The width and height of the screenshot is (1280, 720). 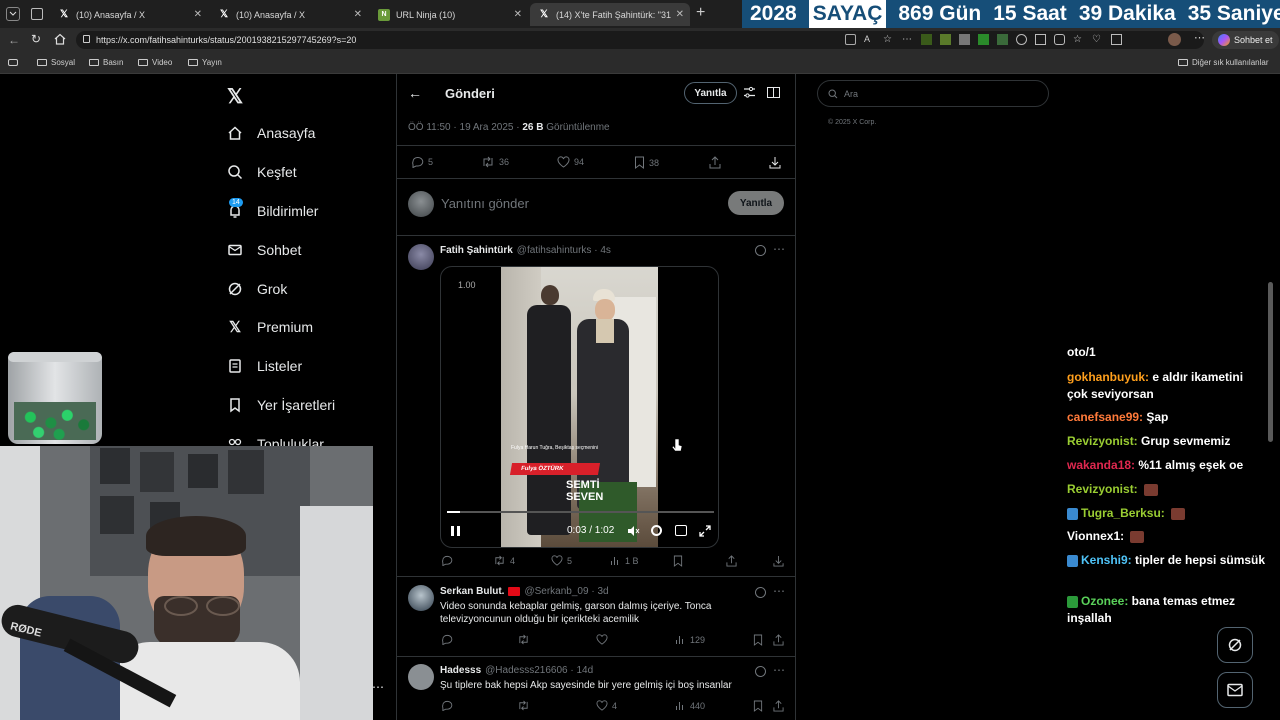 I want to click on nav-bookmarks: Yer İşaretleri, so click(x=281, y=405).